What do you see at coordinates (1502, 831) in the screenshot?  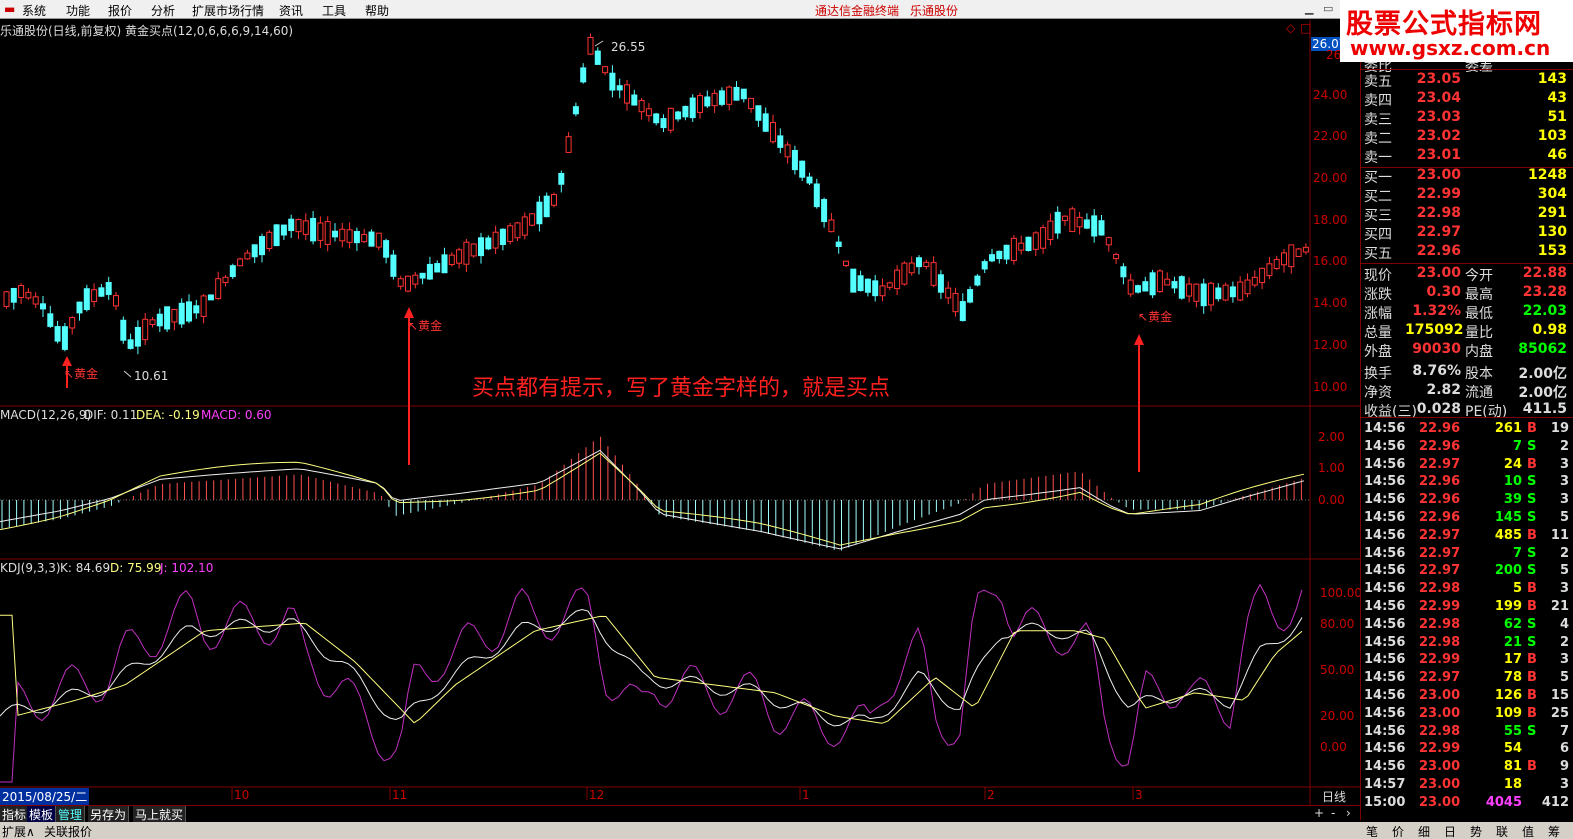 I see `tab-linked: 联` at bounding box center [1502, 831].